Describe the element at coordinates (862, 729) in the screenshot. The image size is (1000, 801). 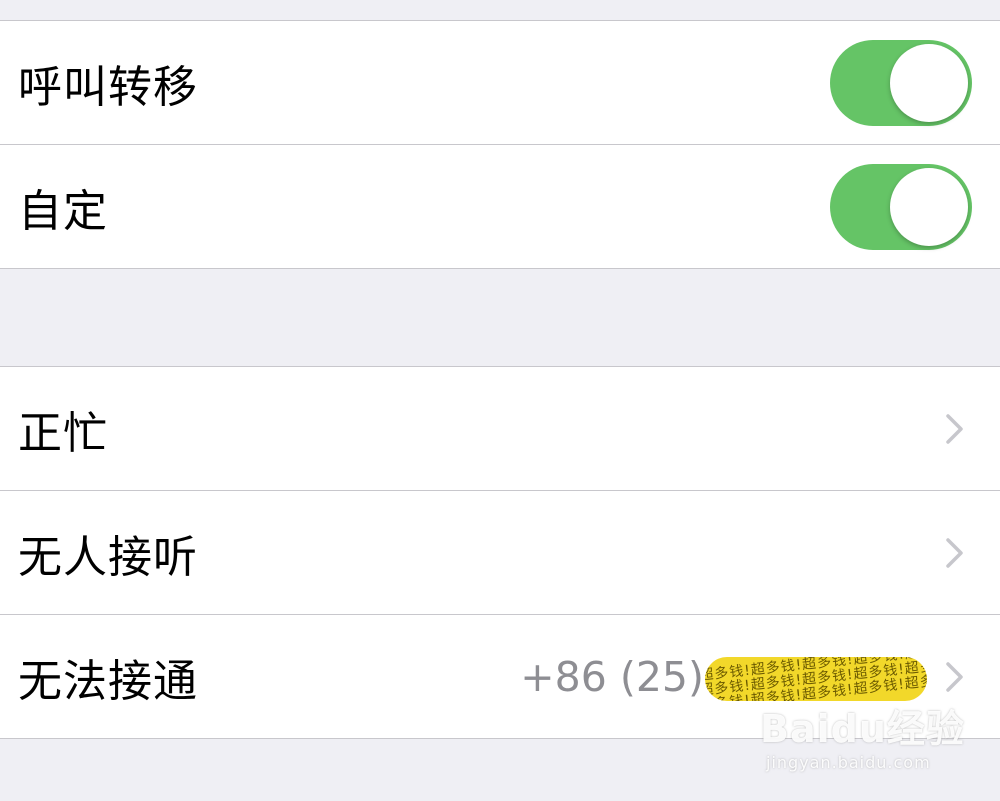
I see `watermark-logo: Baidu经验` at that location.